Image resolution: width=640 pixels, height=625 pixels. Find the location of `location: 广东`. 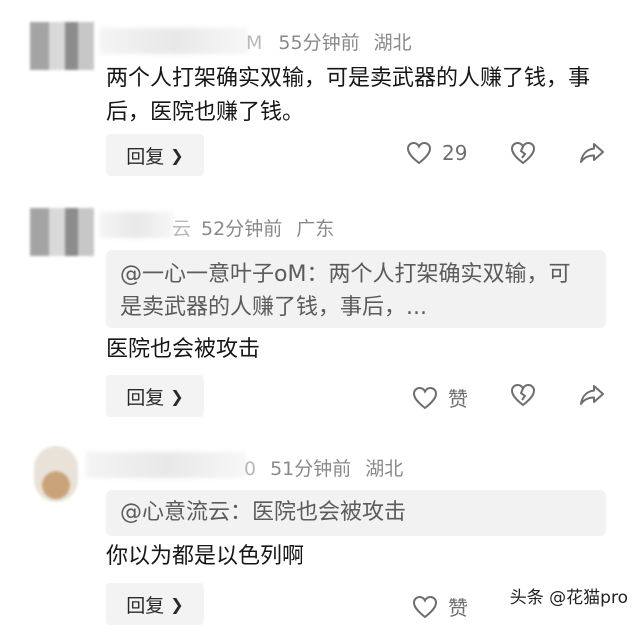

location: 广东 is located at coordinates (315, 229).